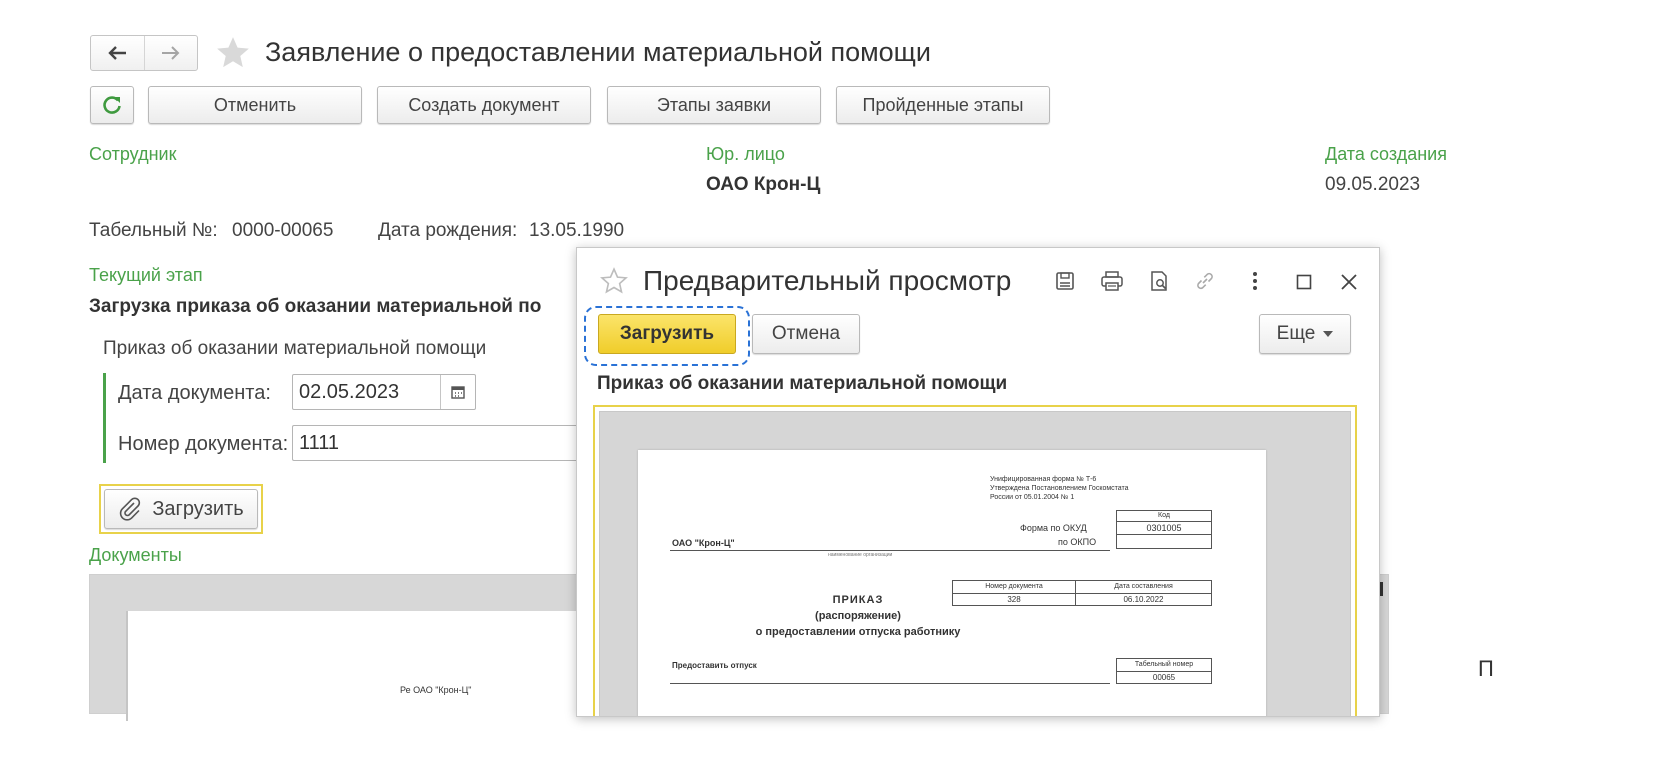 This screenshot has width=1653, height=767. I want to click on order-title: ПРИКАЗ, so click(858, 600).